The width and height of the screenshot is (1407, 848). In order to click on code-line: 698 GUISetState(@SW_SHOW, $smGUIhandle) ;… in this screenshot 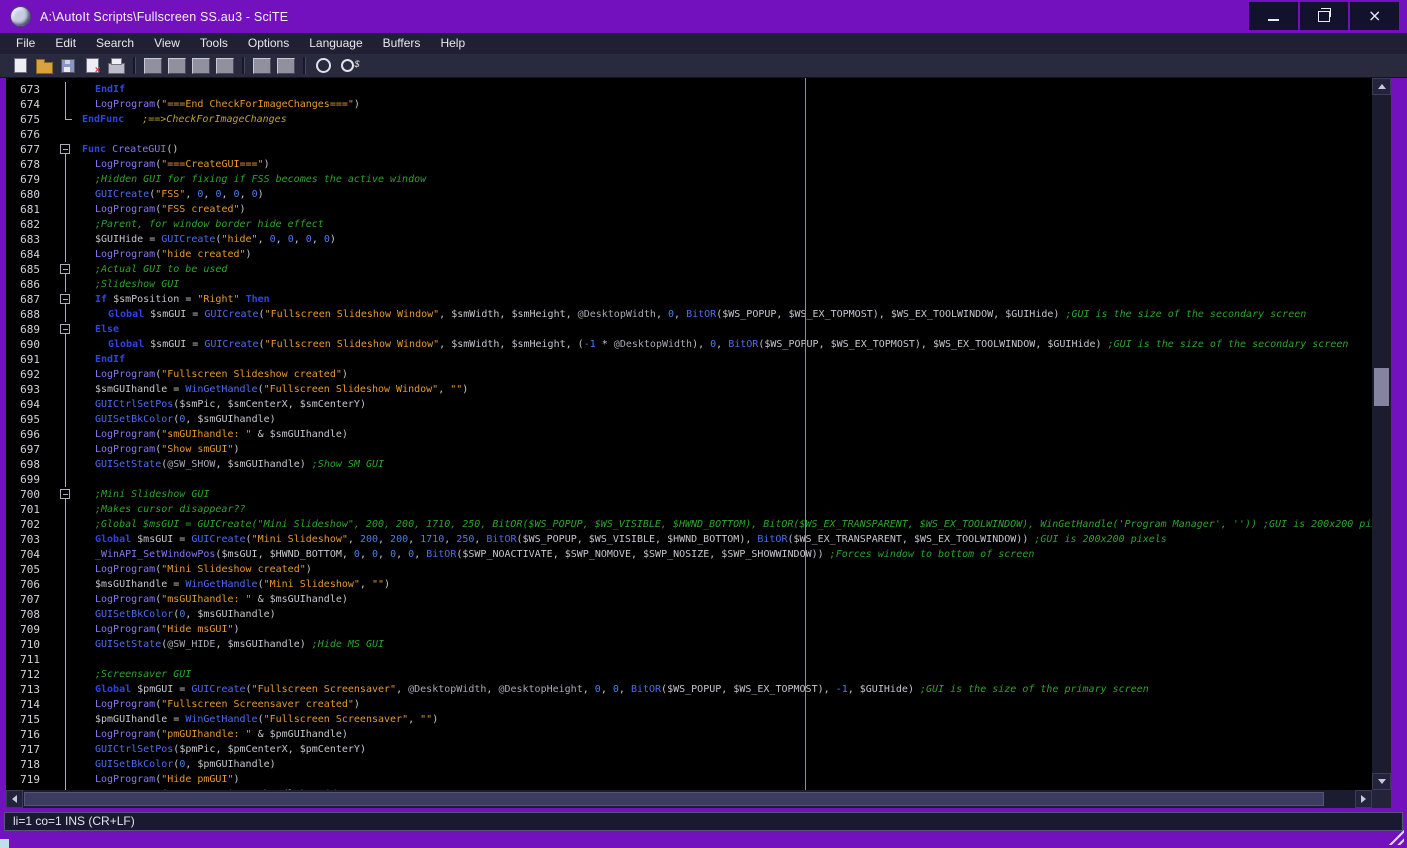, I will do `click(689, 464)`.